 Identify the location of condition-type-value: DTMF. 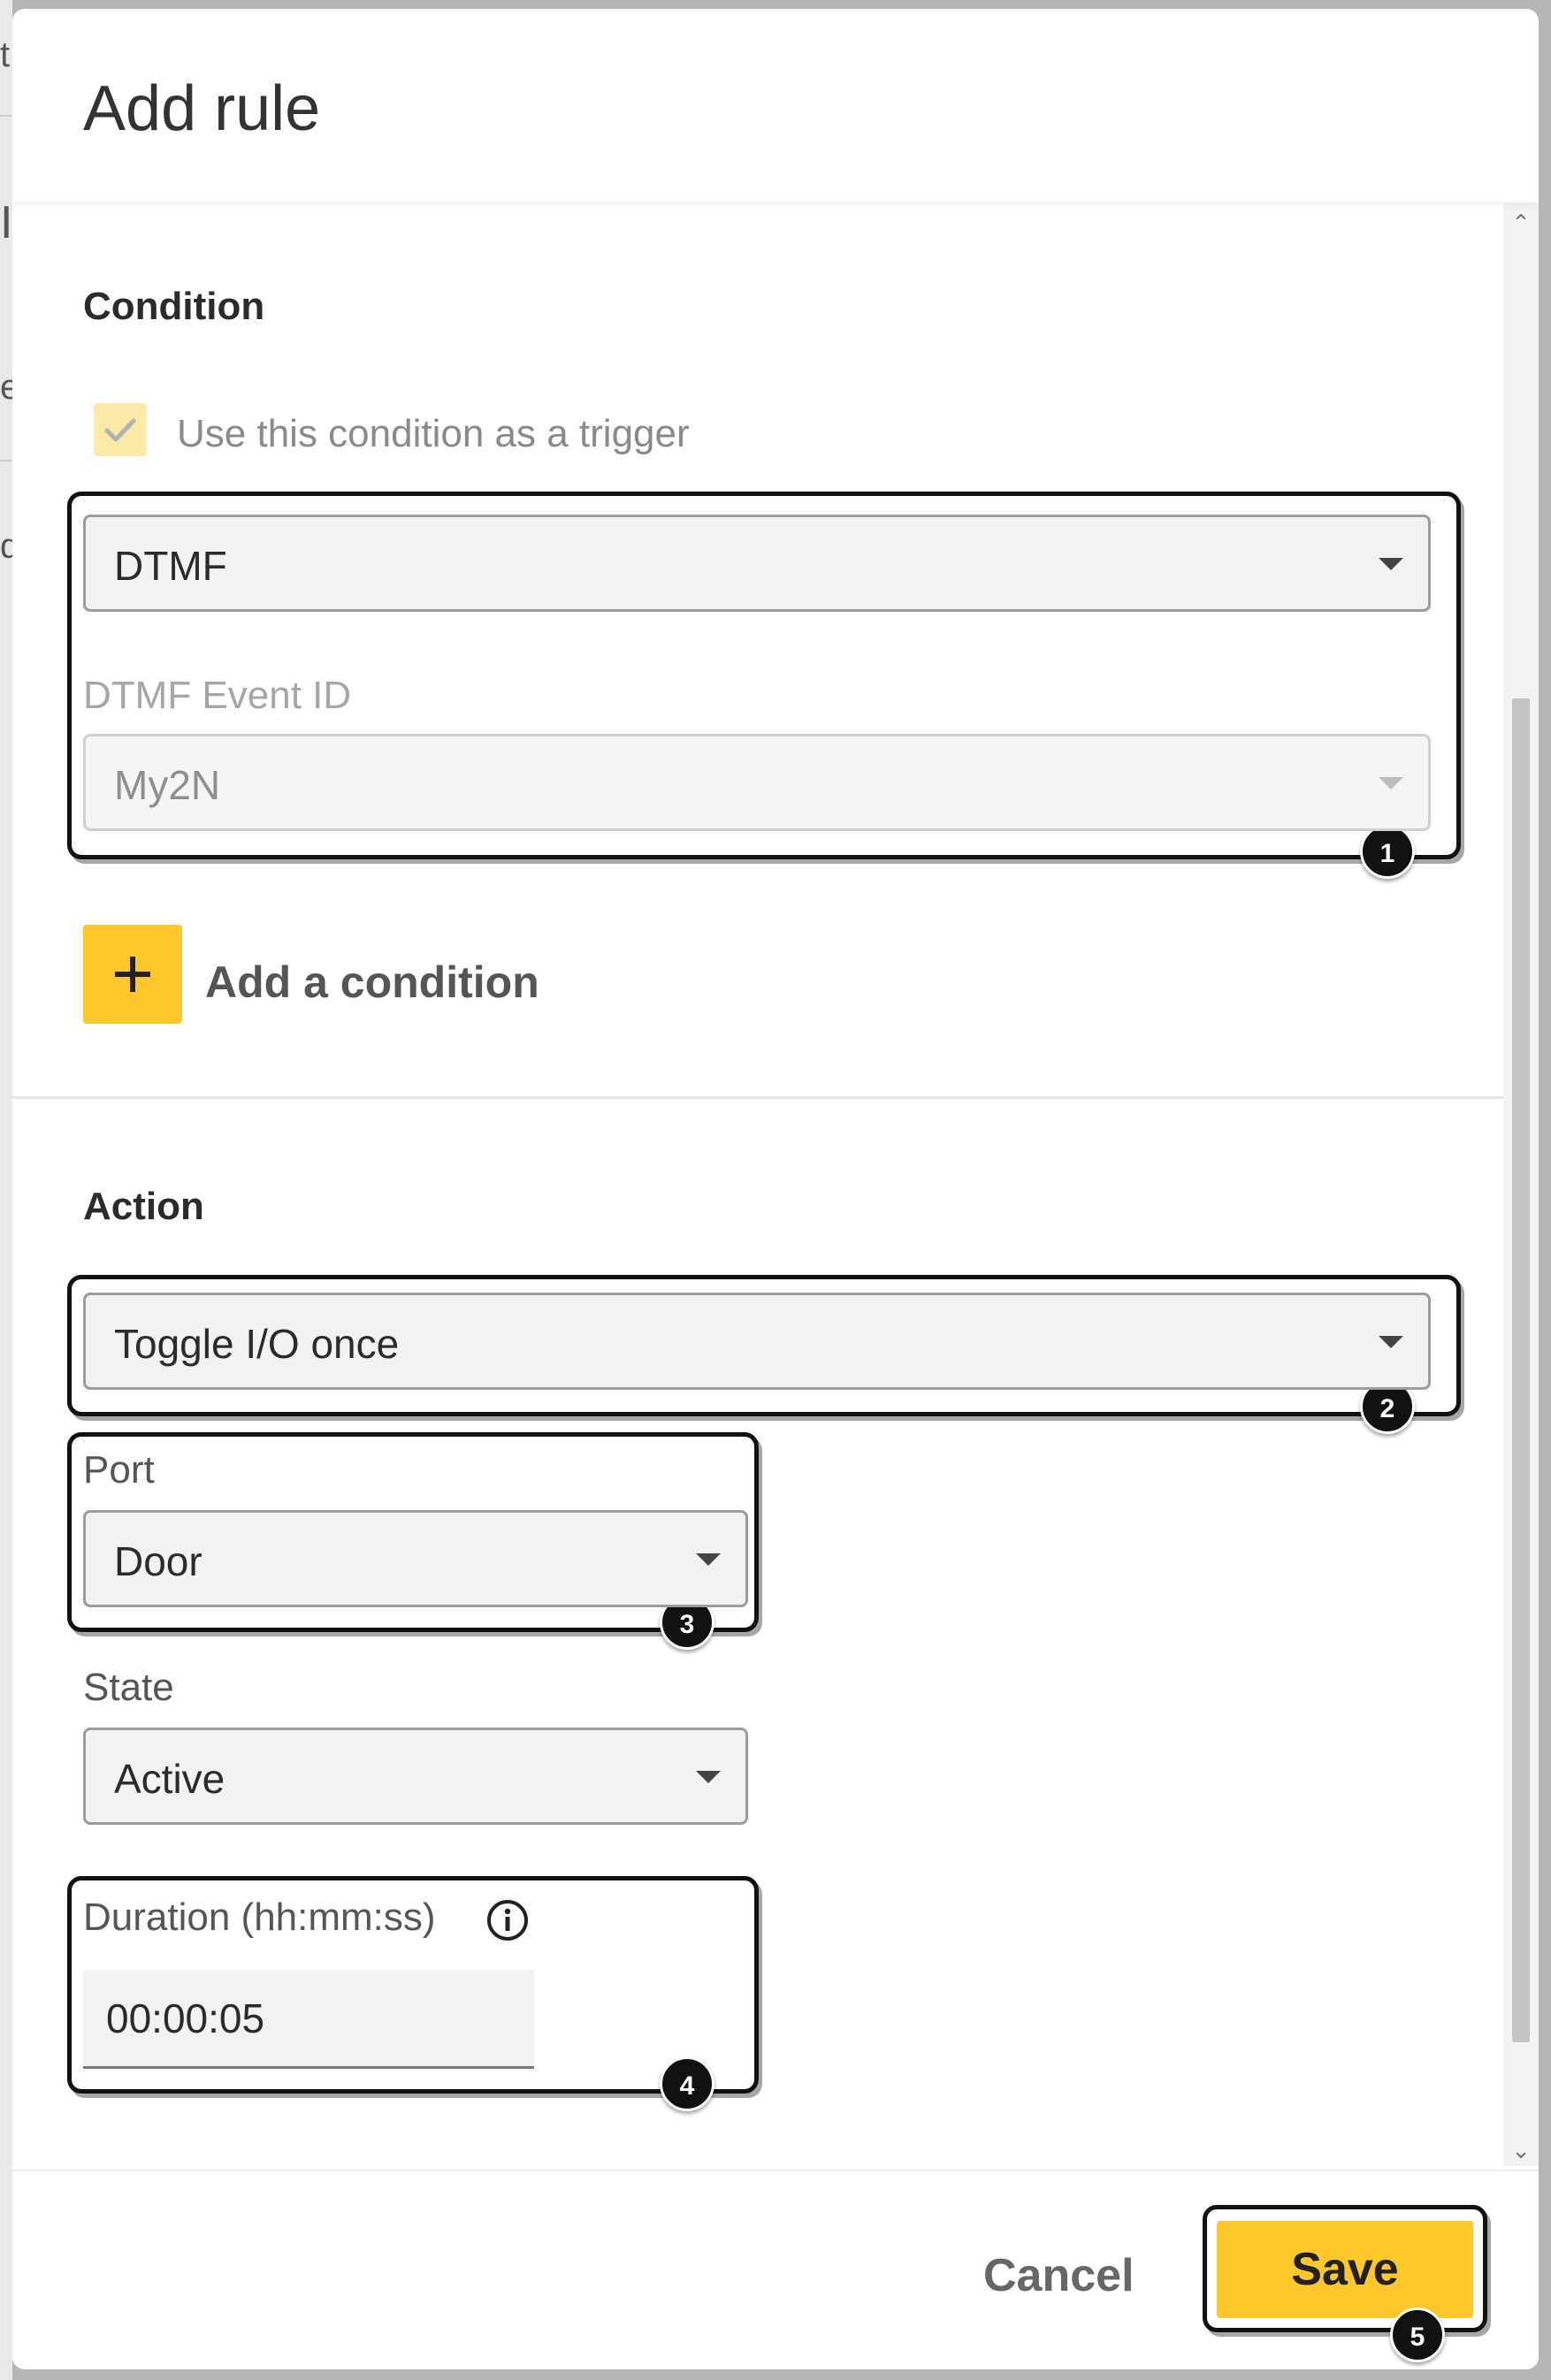
(170, 566).